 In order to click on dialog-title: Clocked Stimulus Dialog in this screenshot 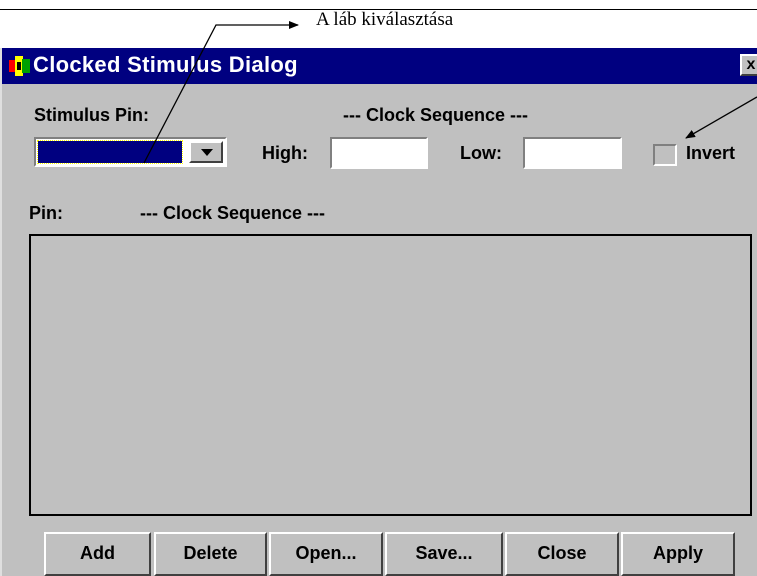, I will do `click(165, 64)`.